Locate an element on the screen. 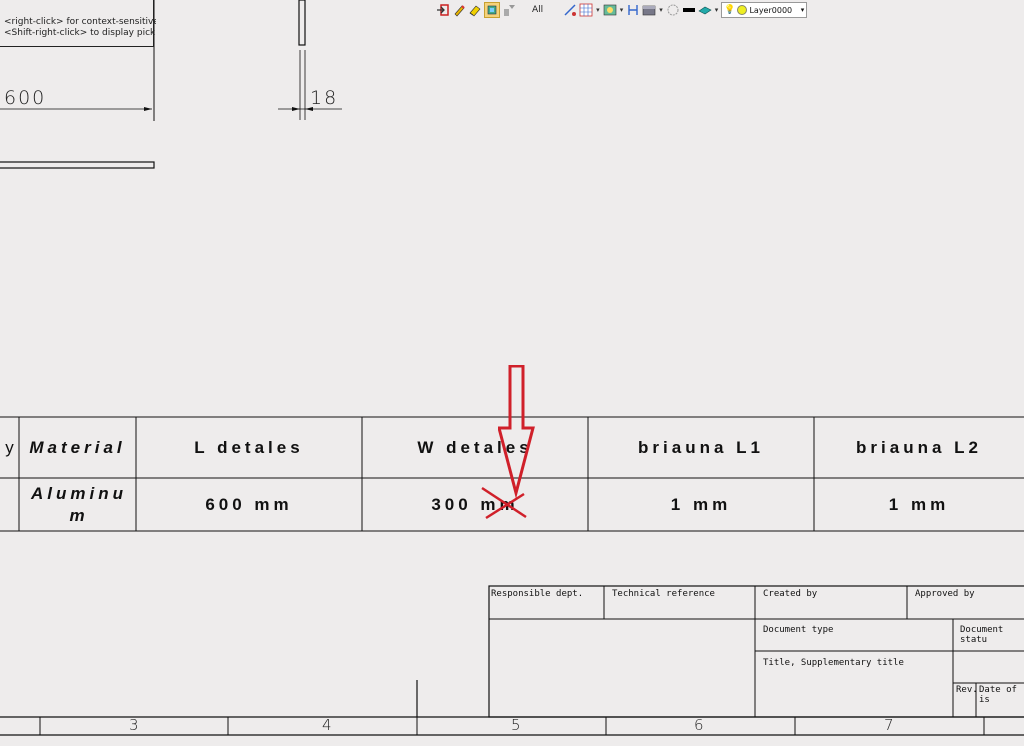 The image size is (1024, 746). pencil-icon is located at coordinates (459, 10).